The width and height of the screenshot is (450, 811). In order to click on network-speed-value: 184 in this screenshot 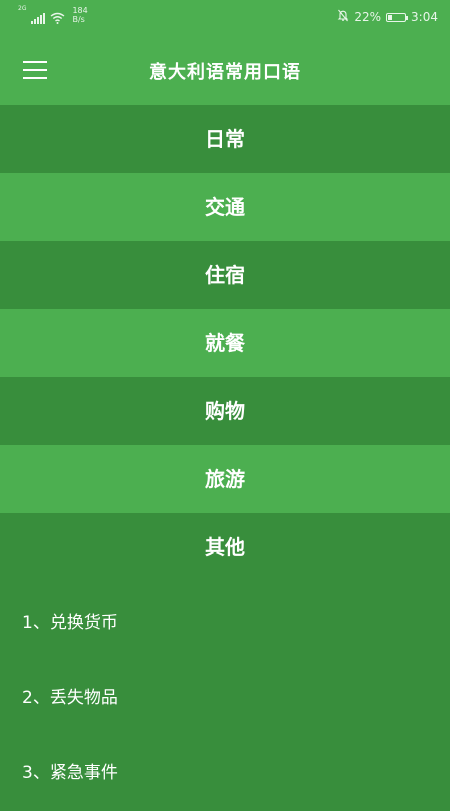, I will do `click(80, 10)`.